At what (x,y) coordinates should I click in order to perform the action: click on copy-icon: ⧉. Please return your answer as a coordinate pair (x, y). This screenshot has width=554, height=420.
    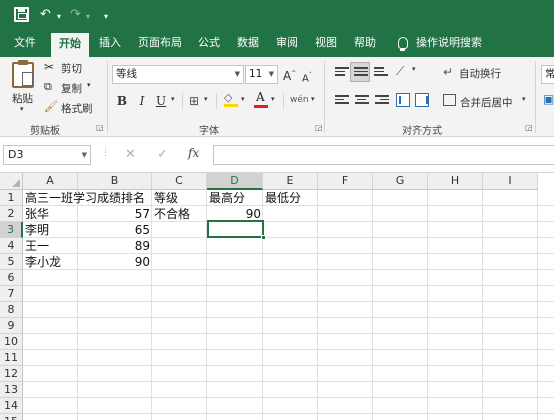
    Looking at the image, I should click on (48, 87).